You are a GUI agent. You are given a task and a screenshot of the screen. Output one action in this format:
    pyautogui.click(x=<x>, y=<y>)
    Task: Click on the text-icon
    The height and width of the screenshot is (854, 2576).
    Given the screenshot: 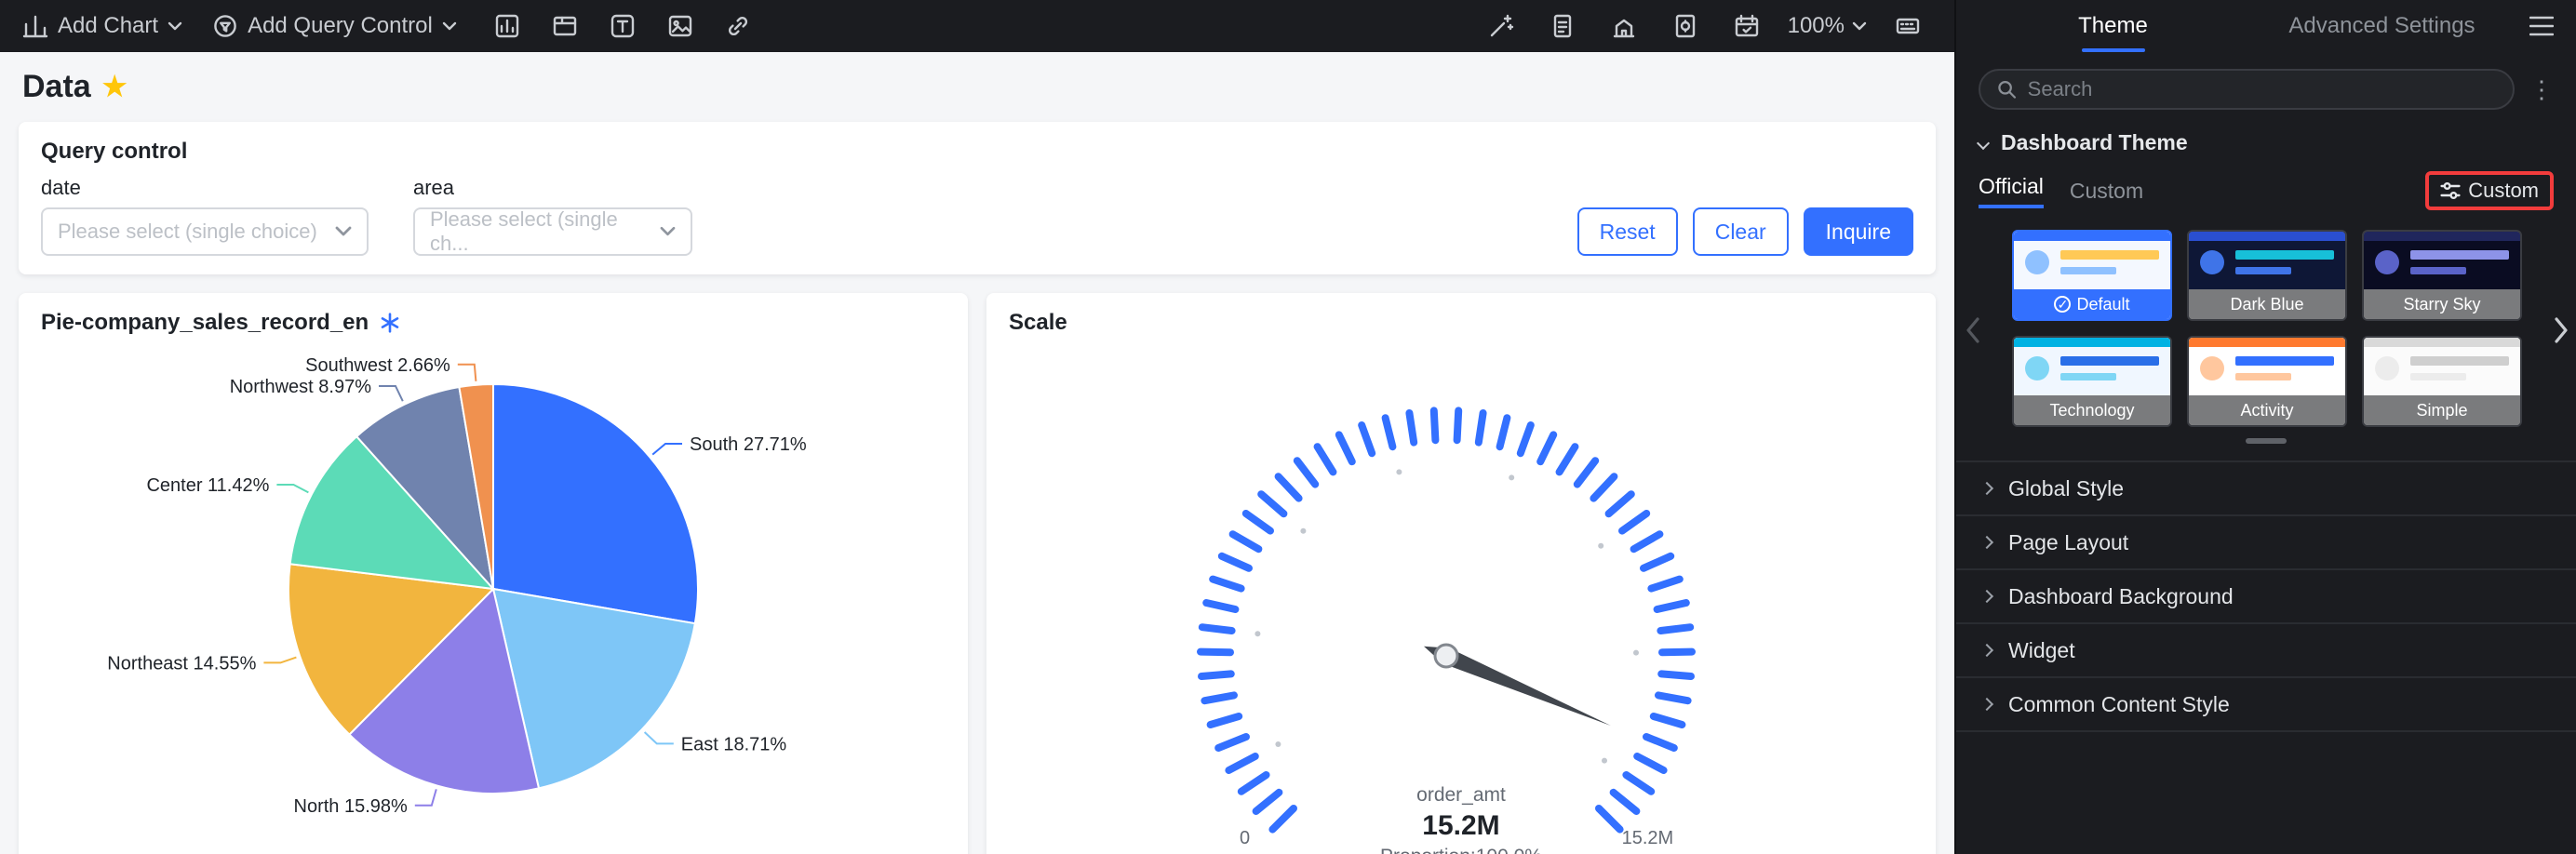 What is the action you would take?
    pyautogui.click(x=622, y=26)
    